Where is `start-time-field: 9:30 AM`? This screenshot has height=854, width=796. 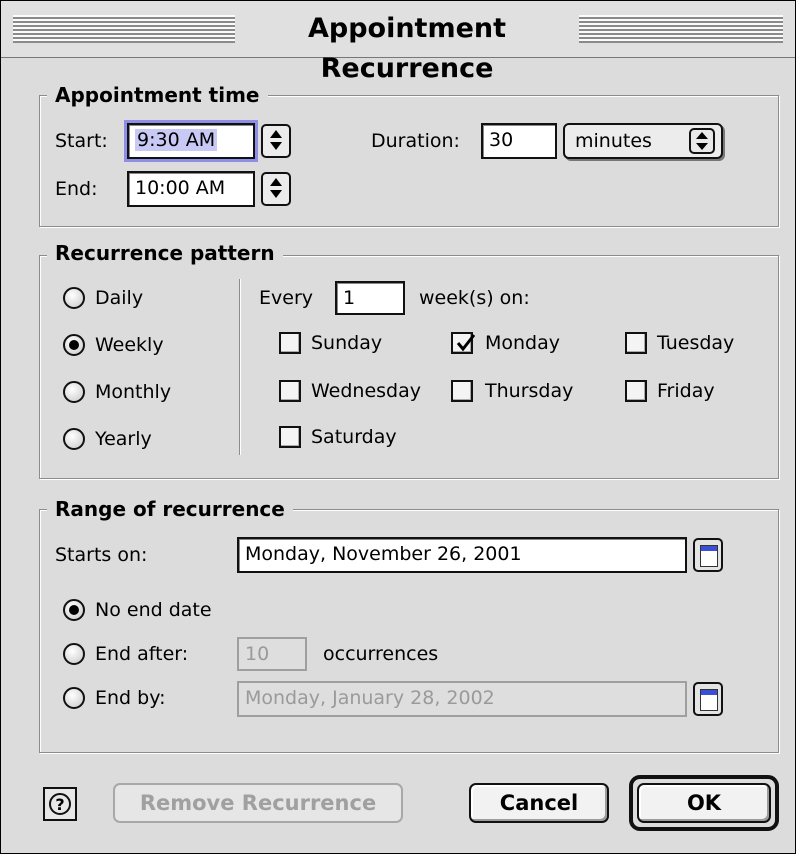 start-time-field: 9:30 AM is located at coordinates (191, 141).